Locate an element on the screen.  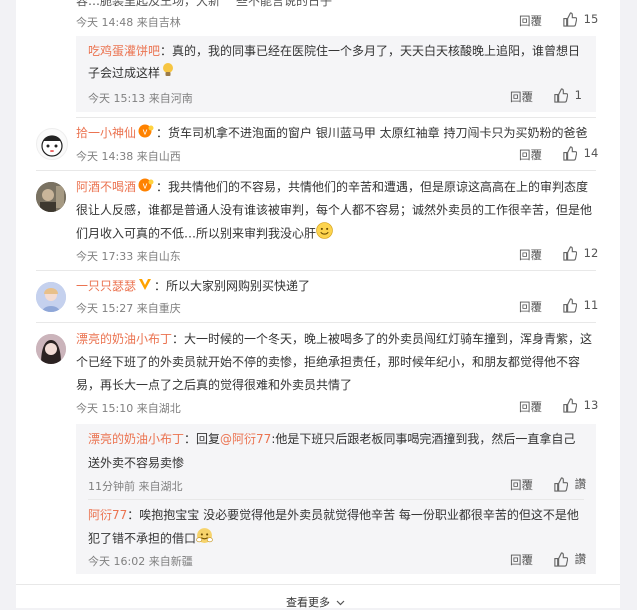
reply-time: 11分钟前 来自湖北 is located at coordinates (135, 486).